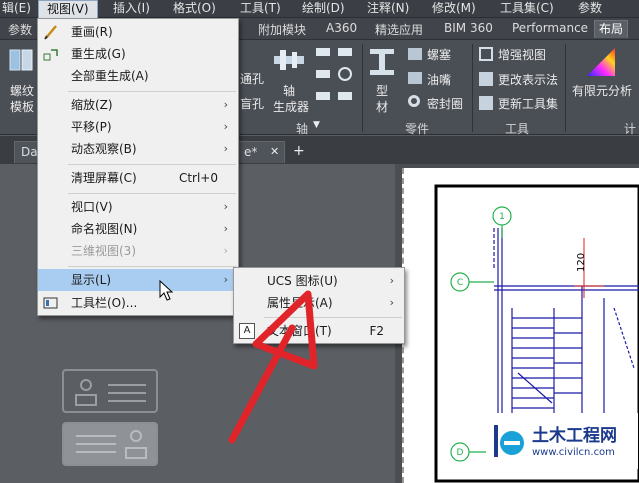  What do you see at coordinates (468, 28) in the screenshot?
I see `tab-bim360: BIM 360` at bounding box center [468, 28].